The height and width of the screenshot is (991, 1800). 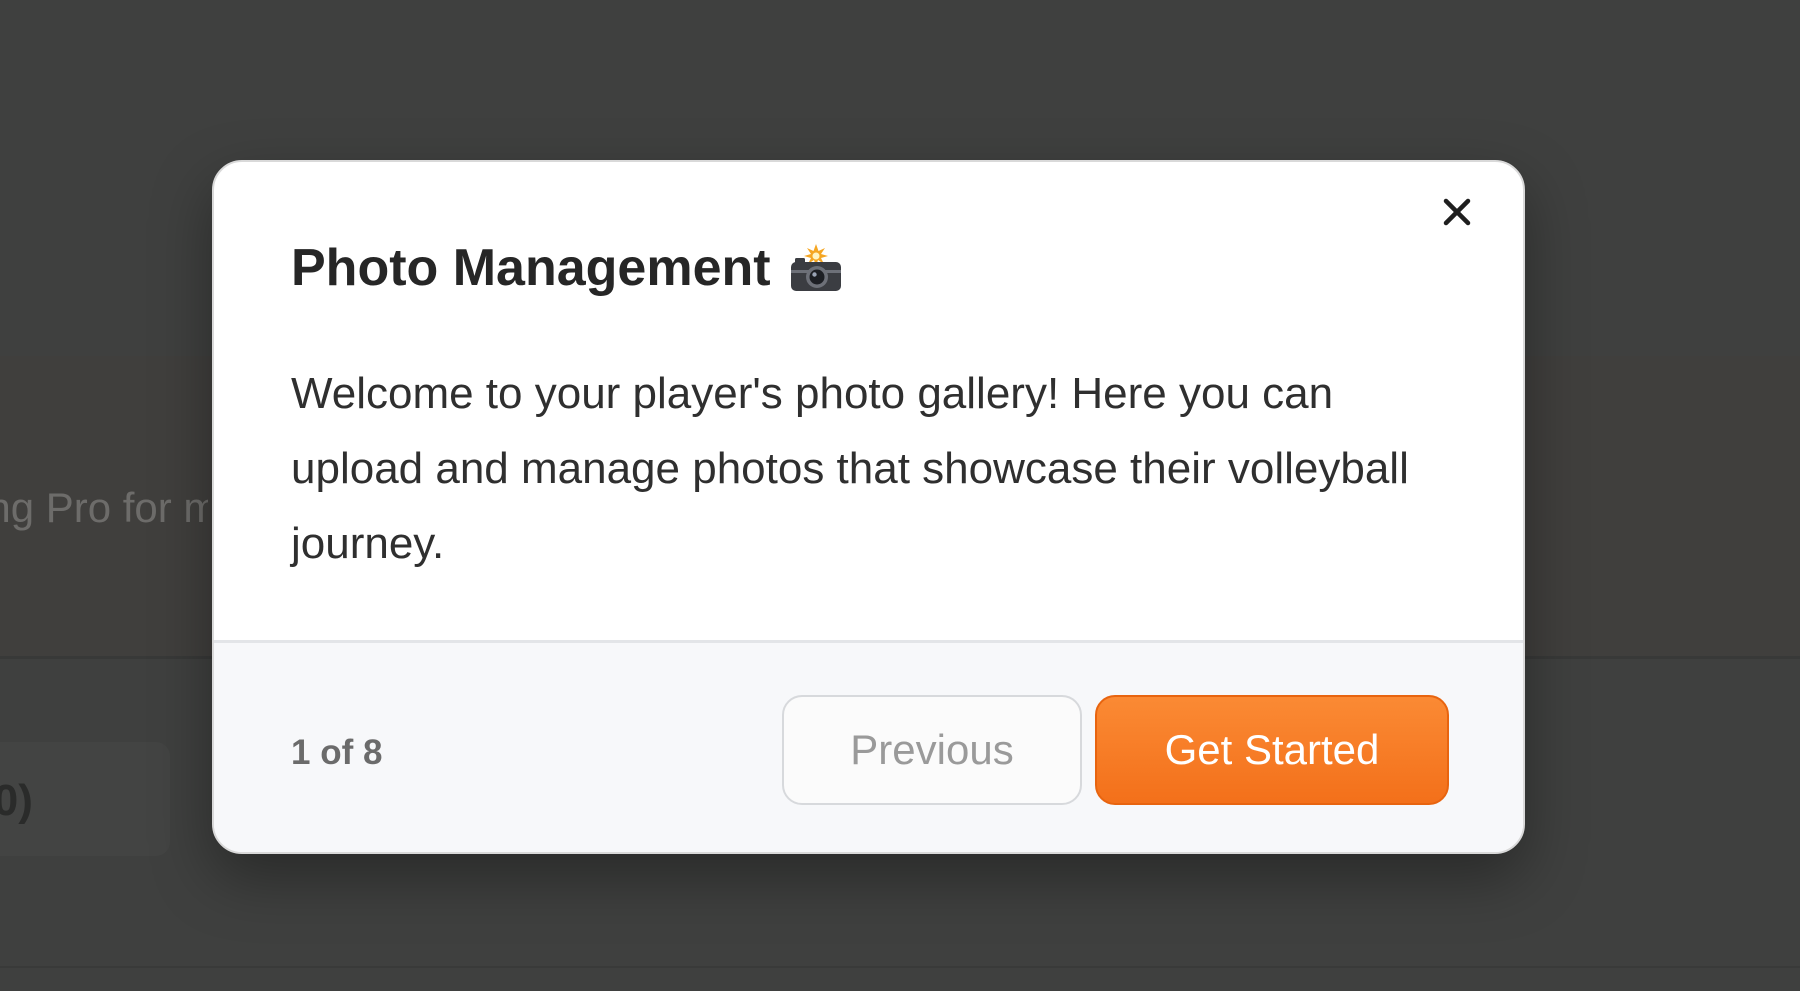 What do you see at coordinates (16, 800) in the screenshot?
I see `background-tab-label-content: g (0)` at bounding box center [16, 800].